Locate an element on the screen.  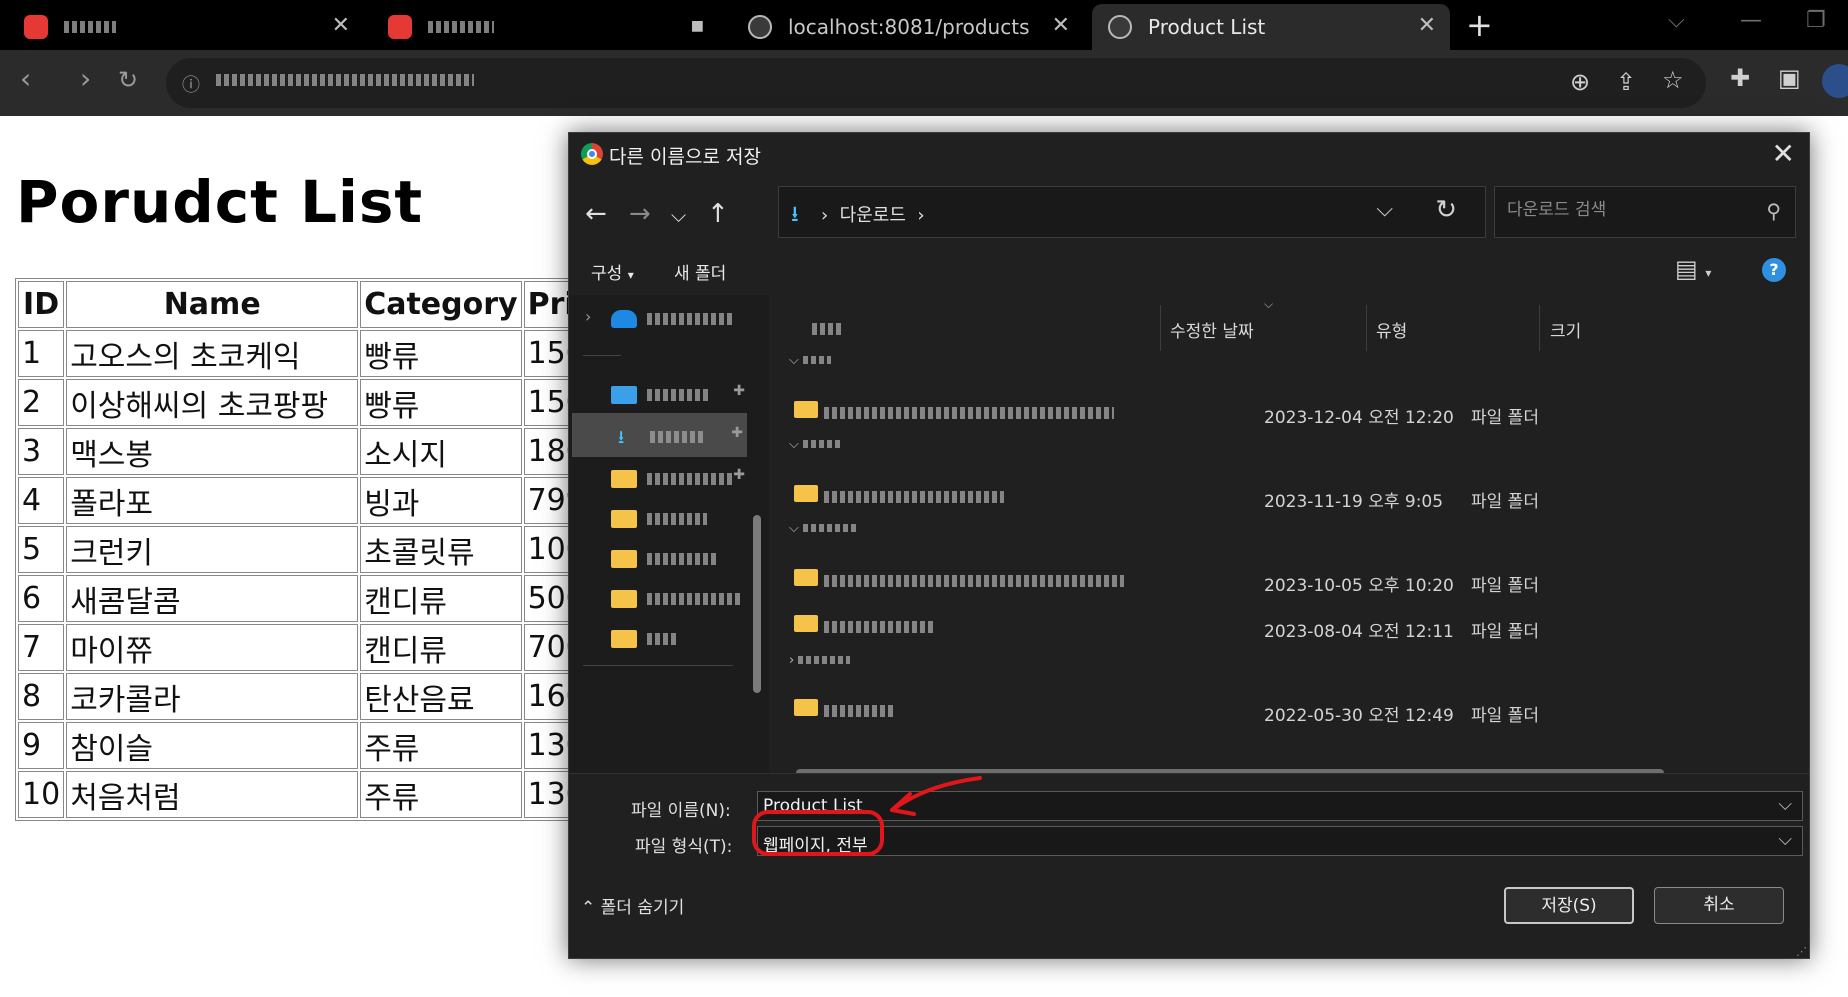
tab-title-redacted is located at coordinates (461, 27).